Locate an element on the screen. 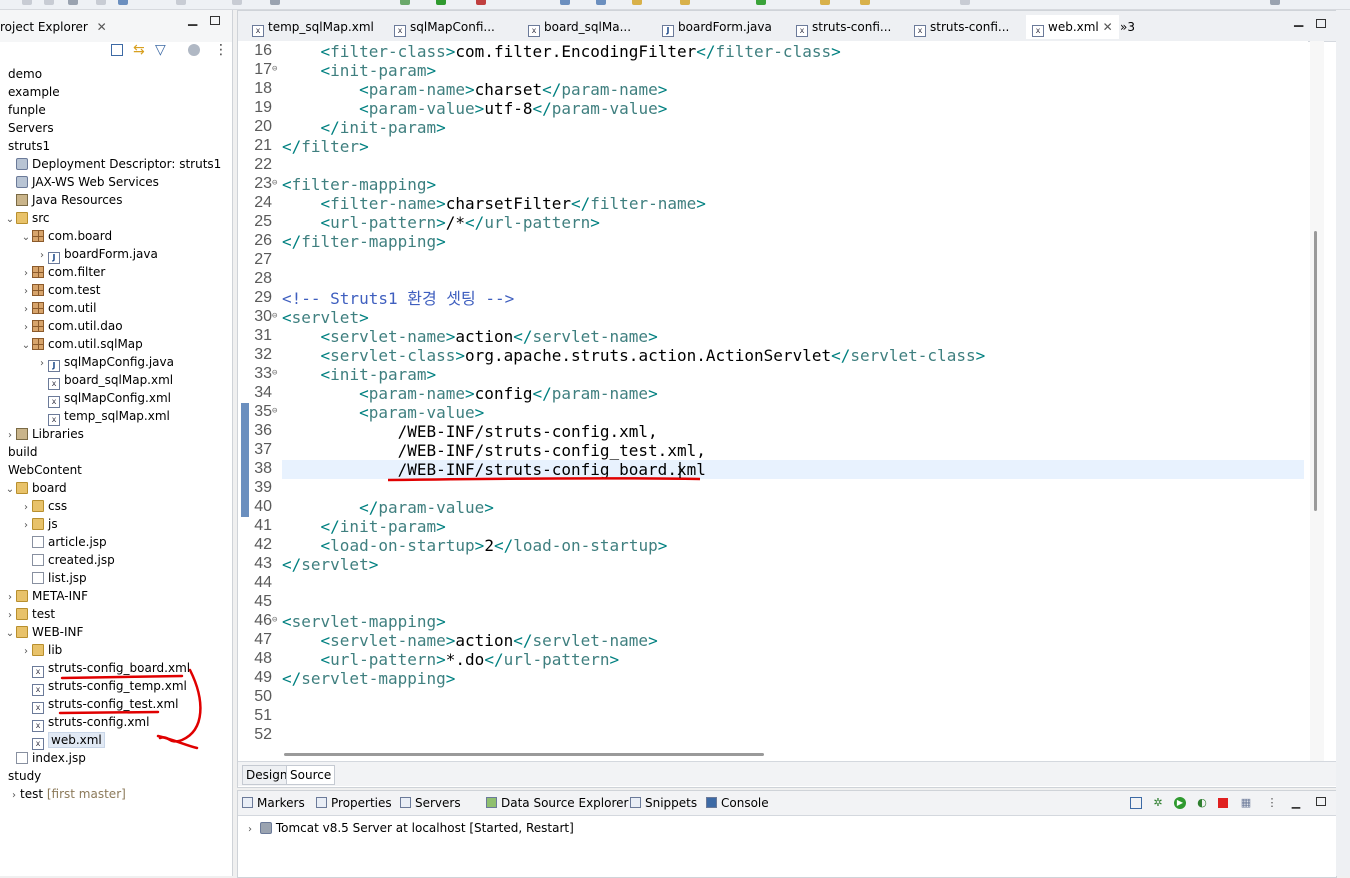  vertical-scrollbar is located at coordinates (1317, 401).